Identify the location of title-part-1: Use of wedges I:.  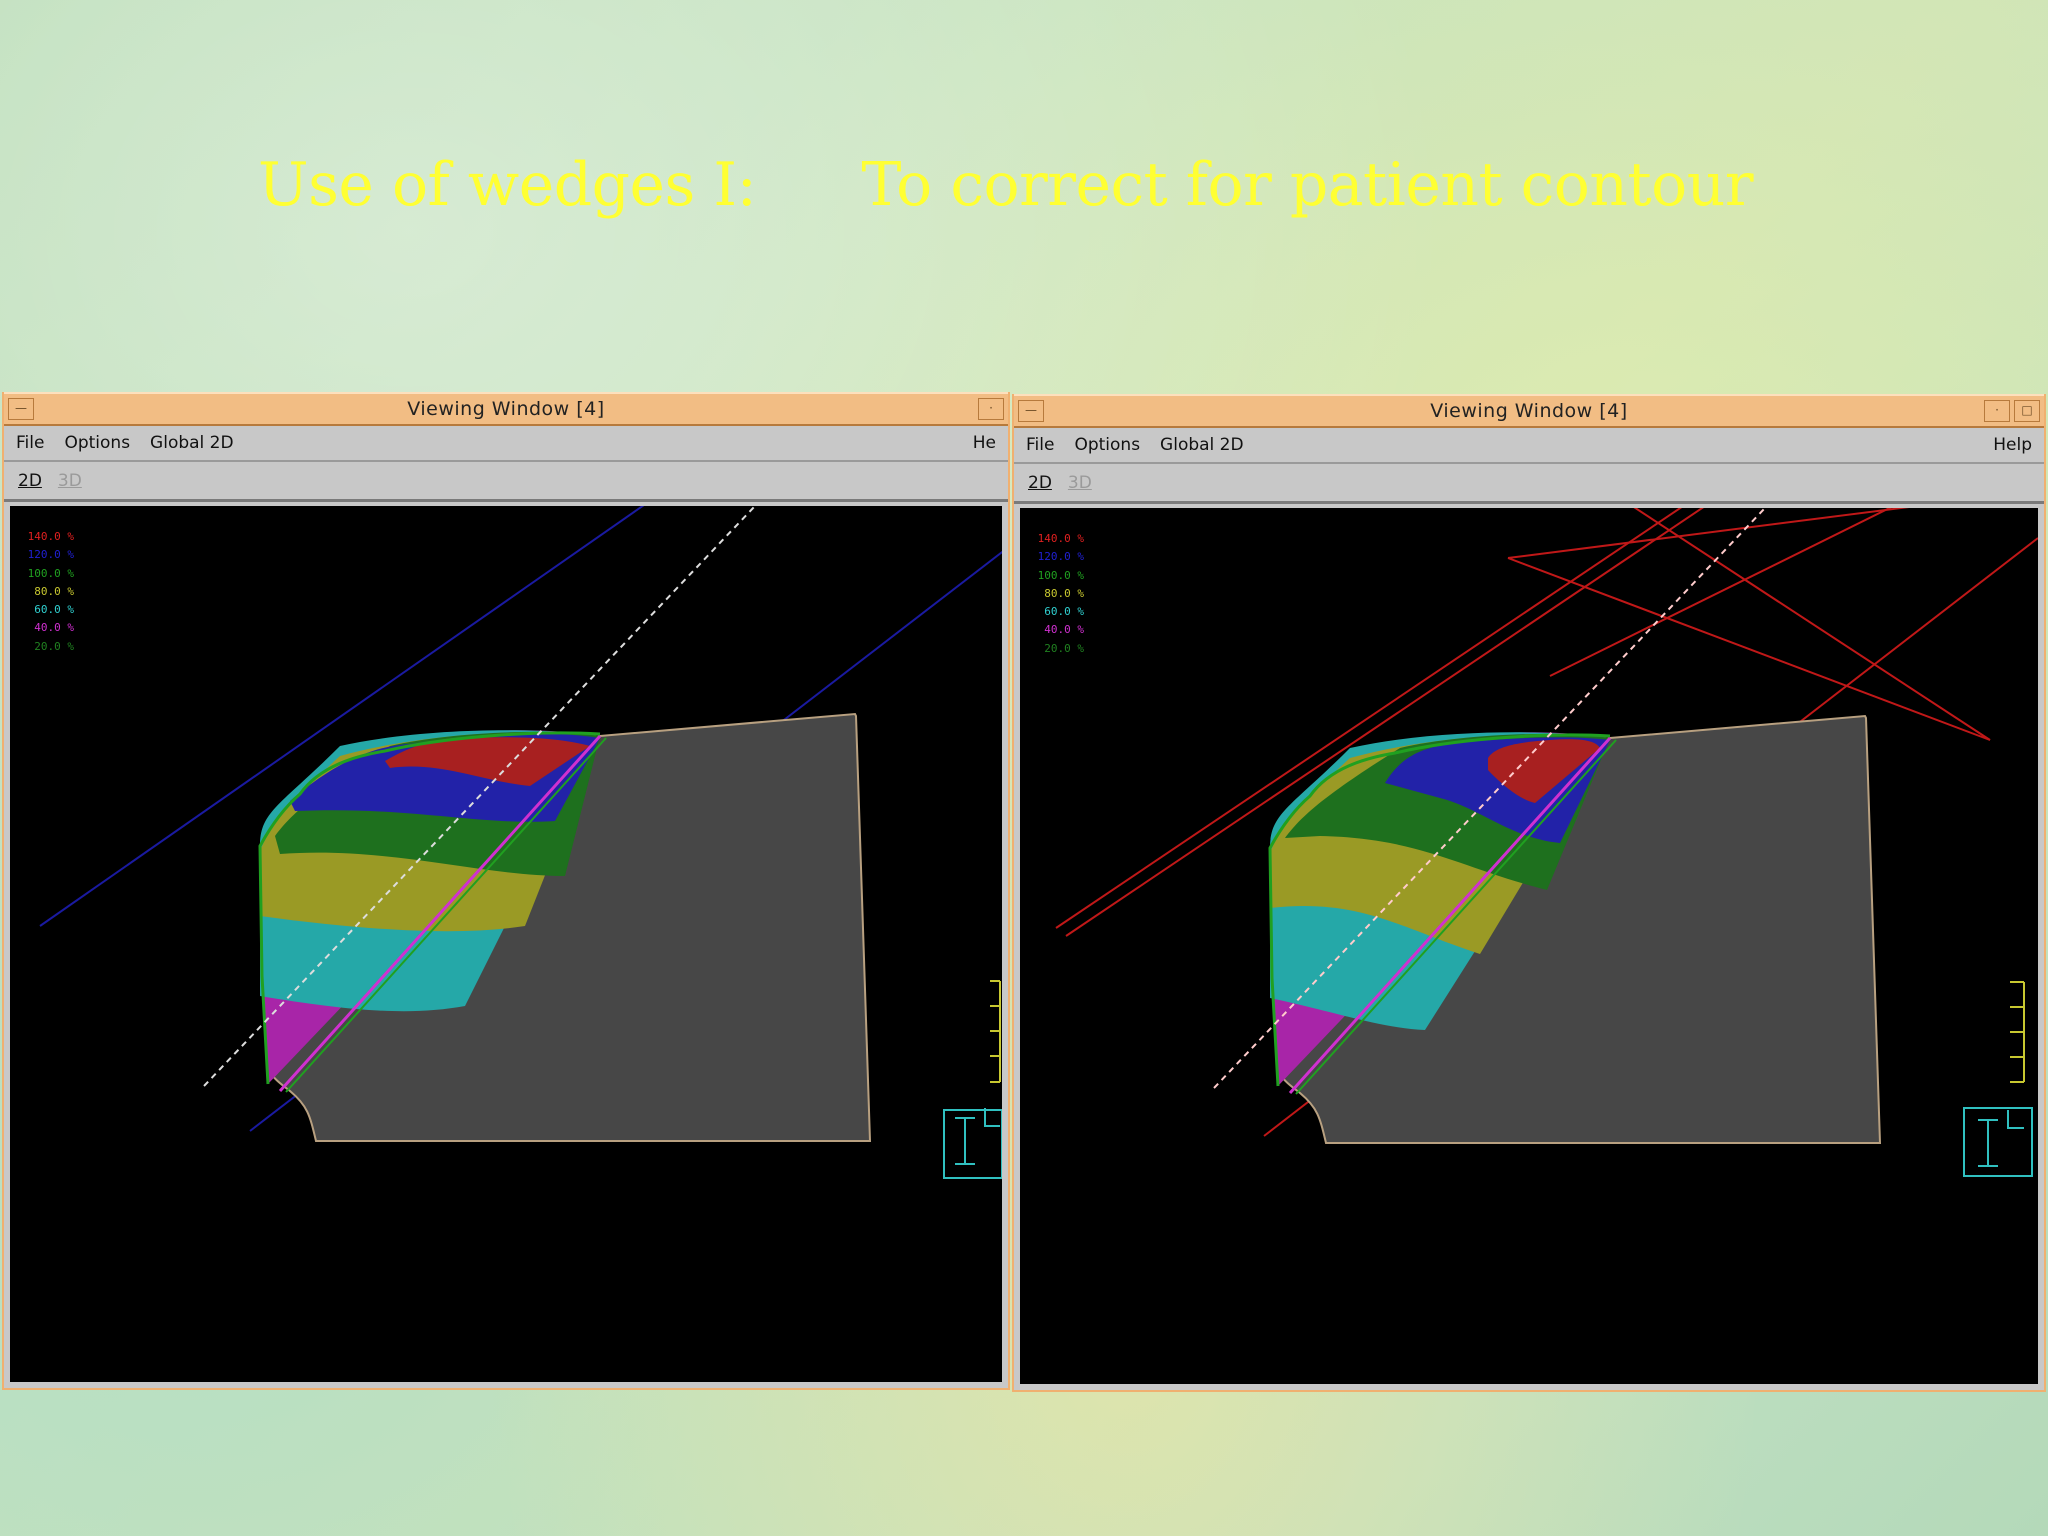
(507, 185).